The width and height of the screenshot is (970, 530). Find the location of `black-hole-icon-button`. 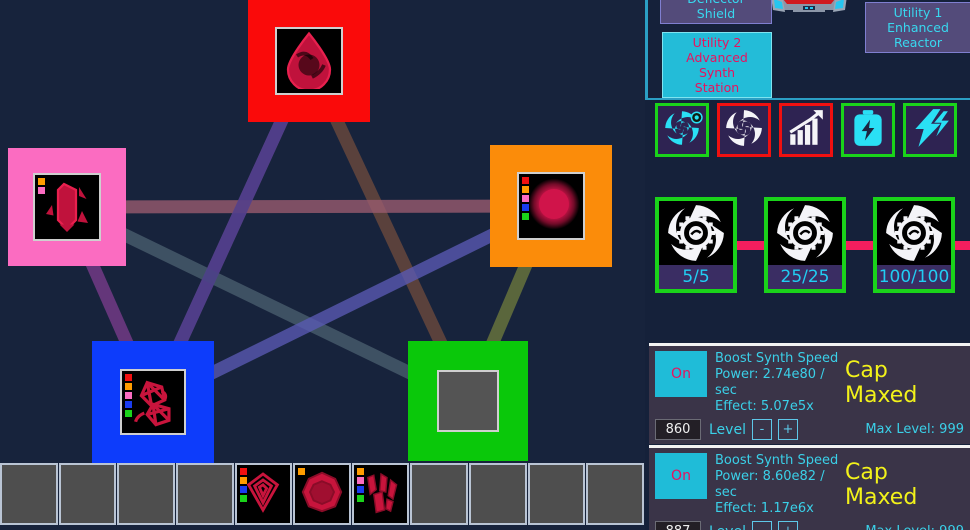

black-hole-icon-button is located at coordinates (744, 130).